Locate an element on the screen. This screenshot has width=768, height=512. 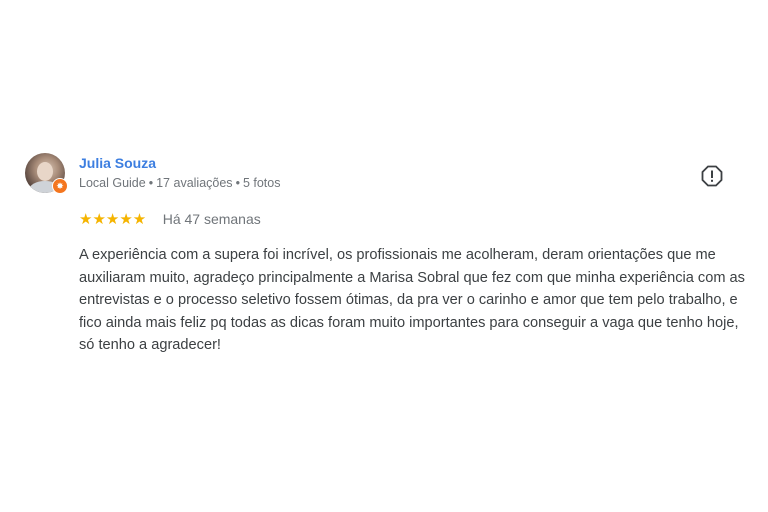
author-name: Julia Souza is located at coordinates (117, 163).